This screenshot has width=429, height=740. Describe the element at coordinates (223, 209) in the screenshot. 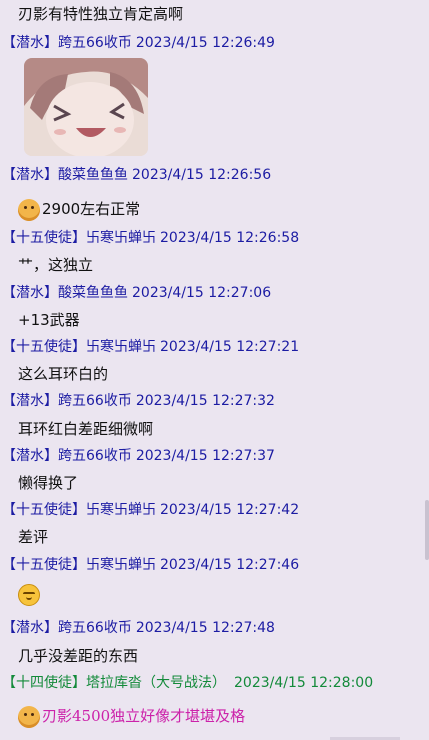

I see `message-text: 2900左右正常` at that location.